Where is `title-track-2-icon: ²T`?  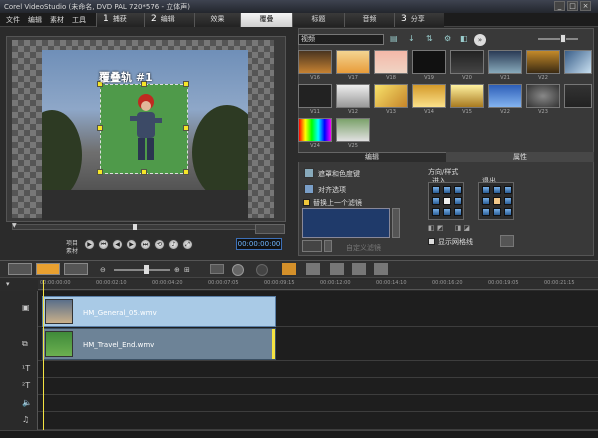
title-track-2-icon: ²T is located at coordinates (19, 386).